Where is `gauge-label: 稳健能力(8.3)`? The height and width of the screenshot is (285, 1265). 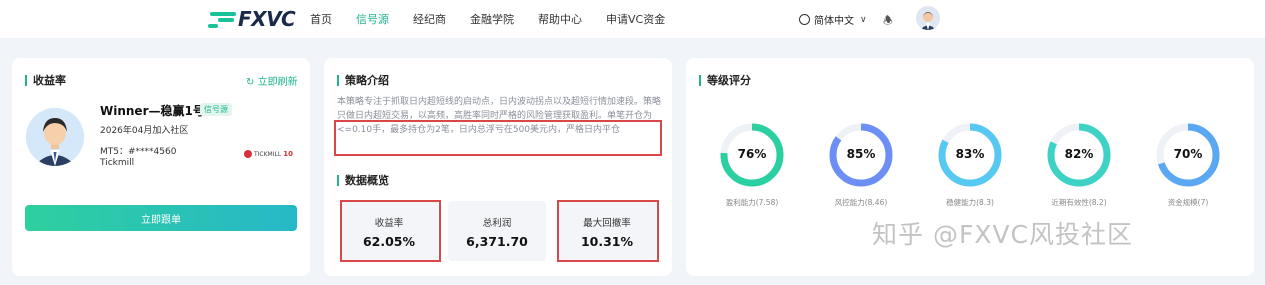 gauge-label: 稳健能力(8.3) is located at coordinates (970, 202).